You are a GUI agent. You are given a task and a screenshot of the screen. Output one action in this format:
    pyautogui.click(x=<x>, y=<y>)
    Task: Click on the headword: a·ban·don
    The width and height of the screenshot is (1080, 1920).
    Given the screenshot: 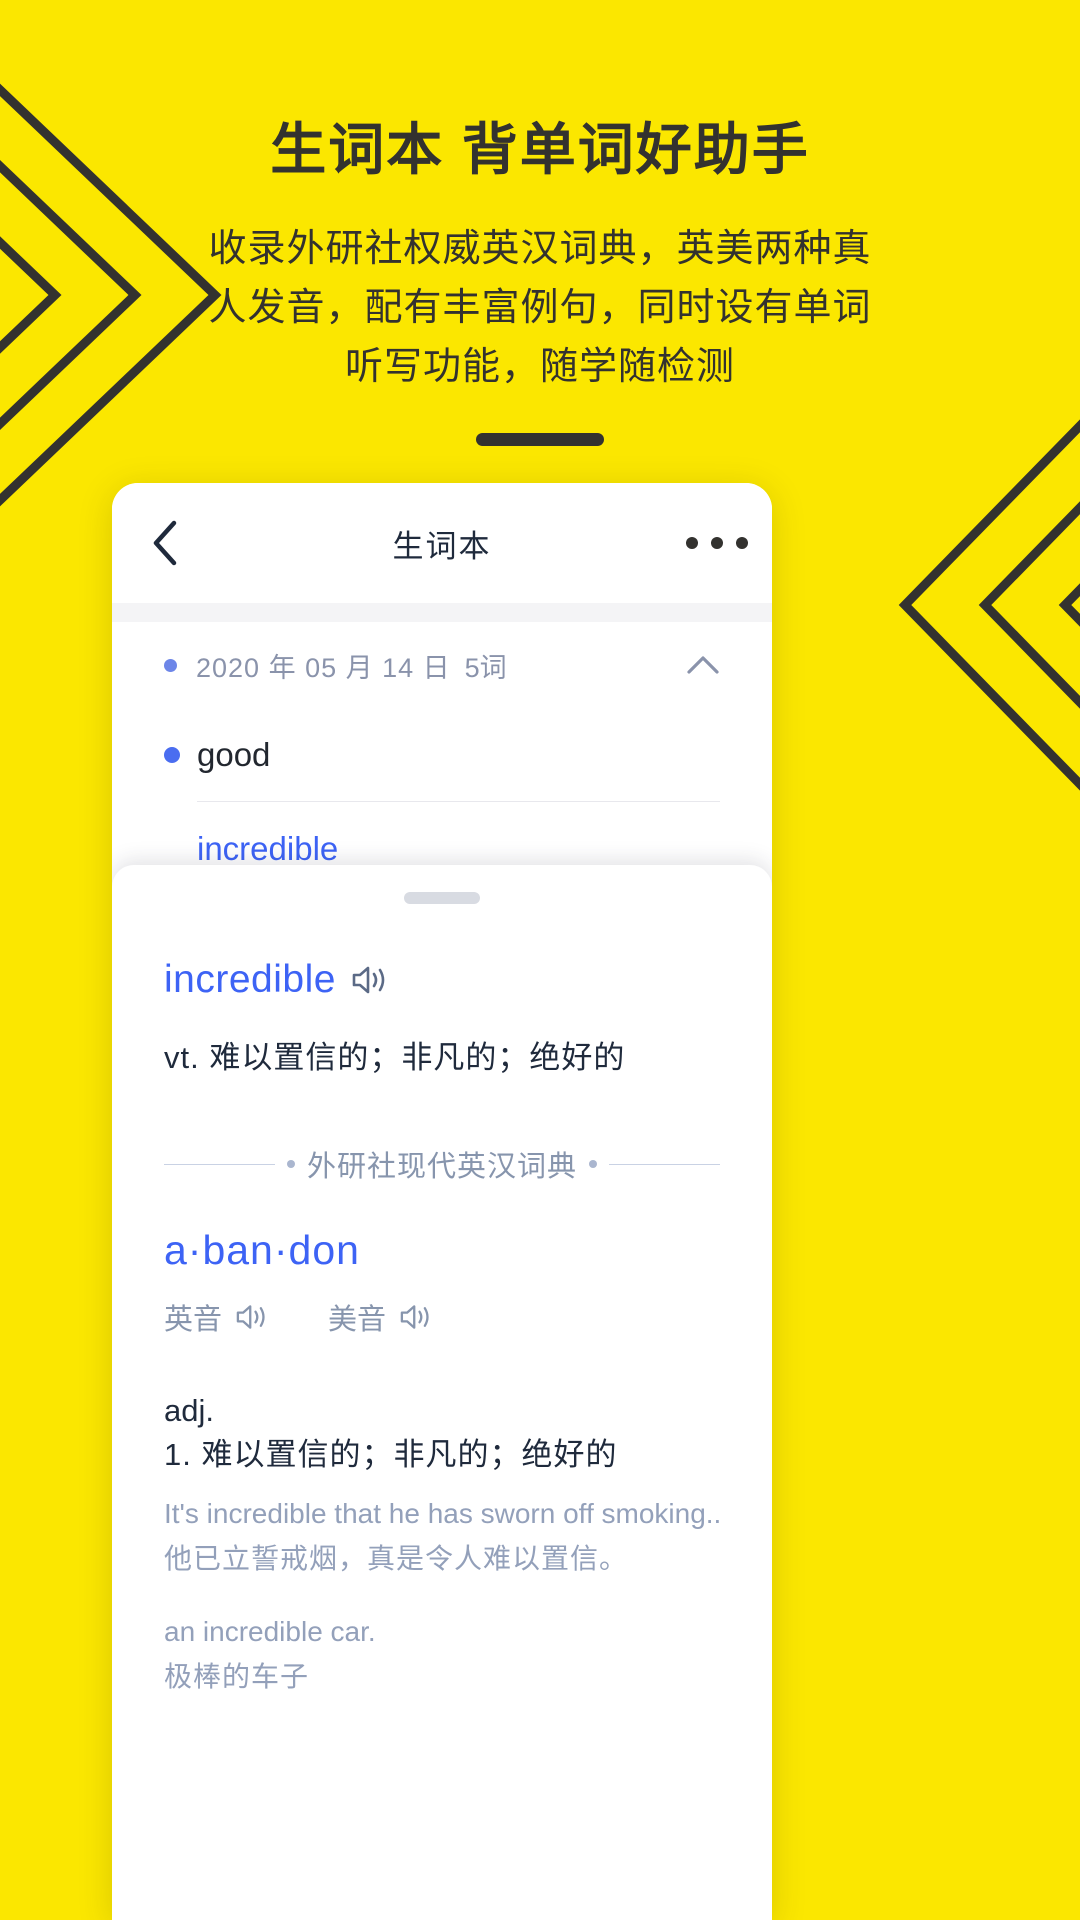 What is the action you would take?
    pyautogui.click(x=262, y=1250)
    